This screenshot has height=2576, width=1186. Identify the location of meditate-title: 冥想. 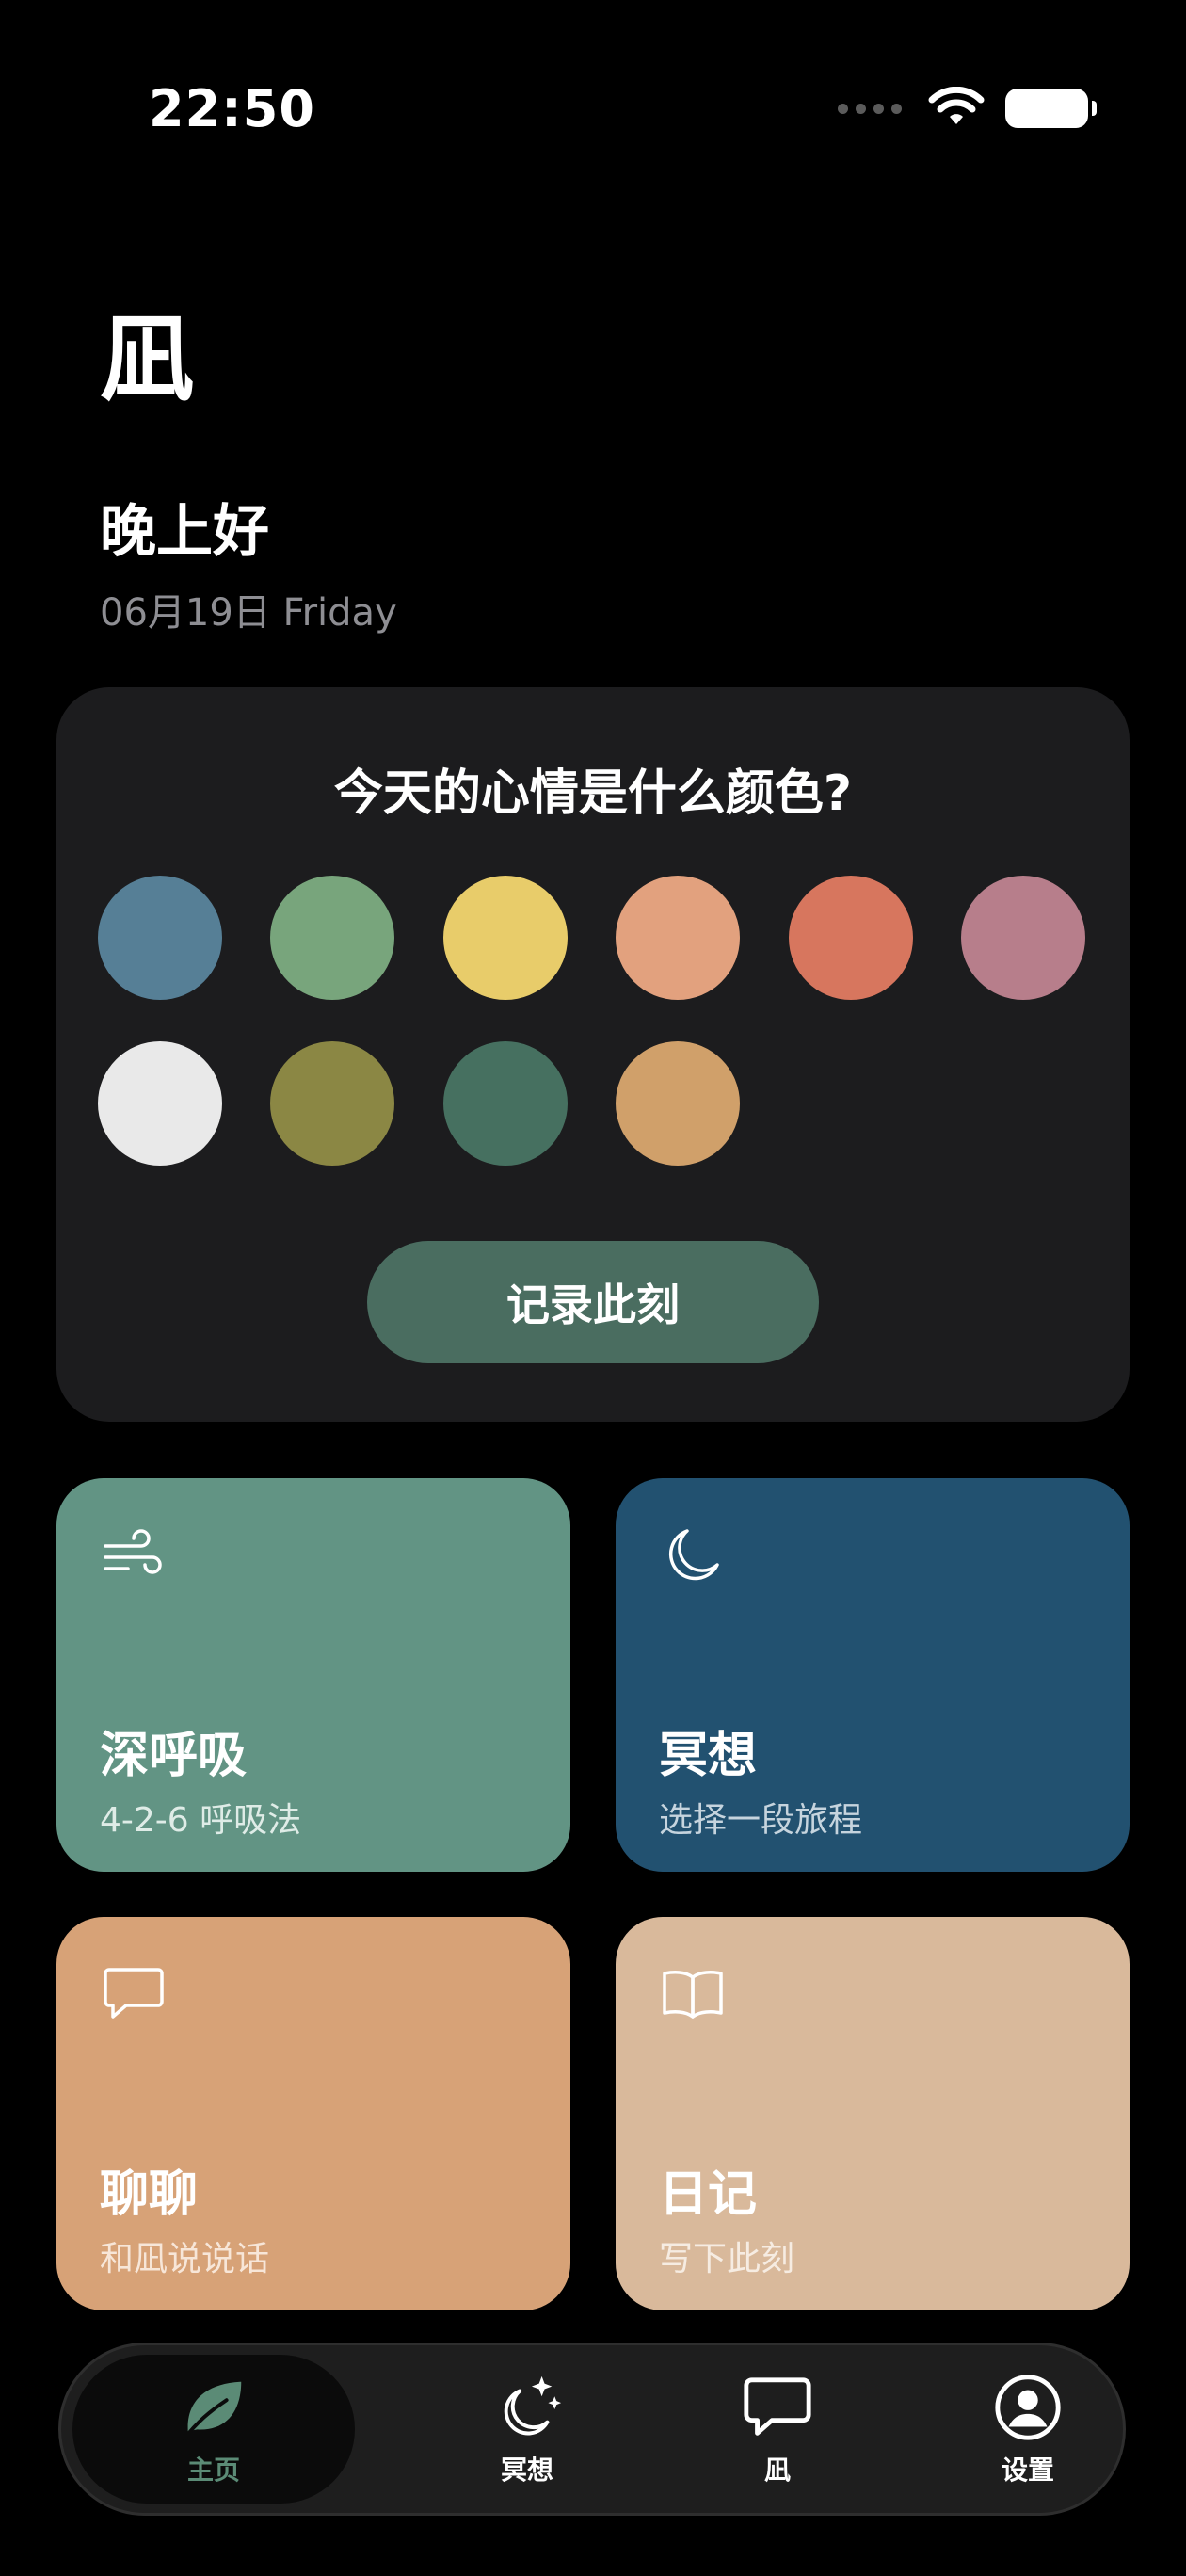
(708, 1756).